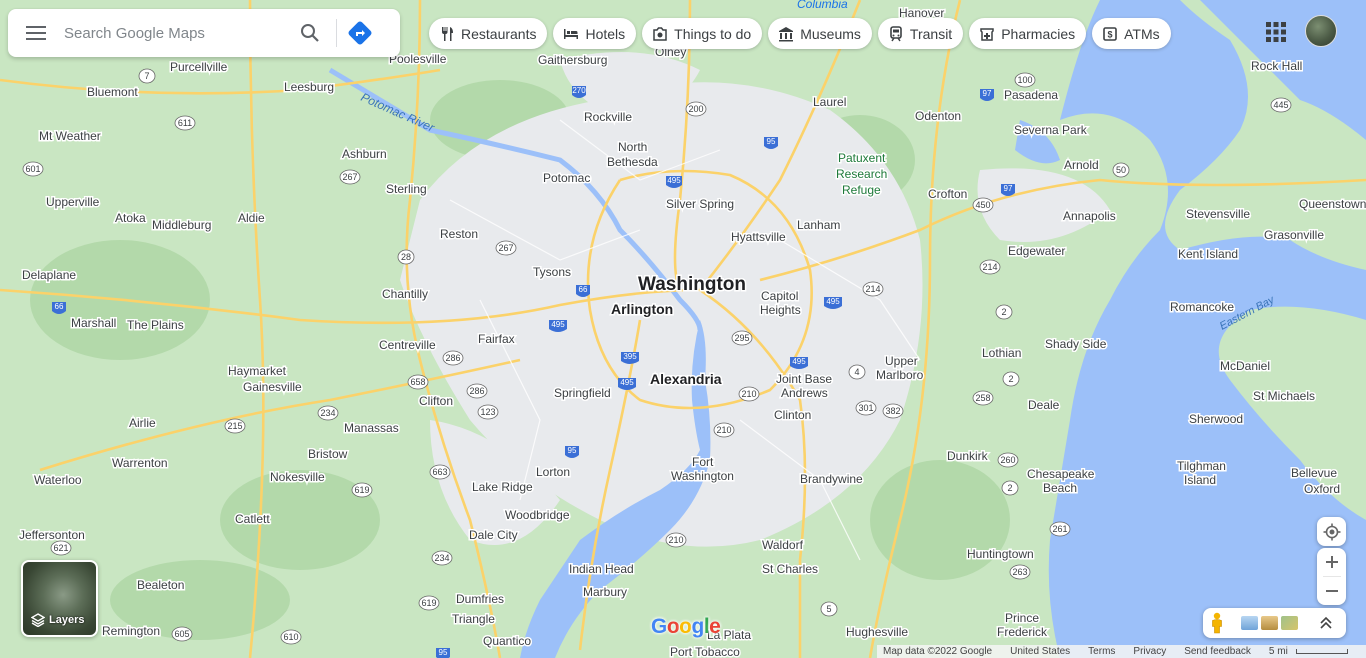 Image resolution: width=1366 pixels, height=658 pixels. I want to click on svg-text: Silver Spring, so click(700, 204).